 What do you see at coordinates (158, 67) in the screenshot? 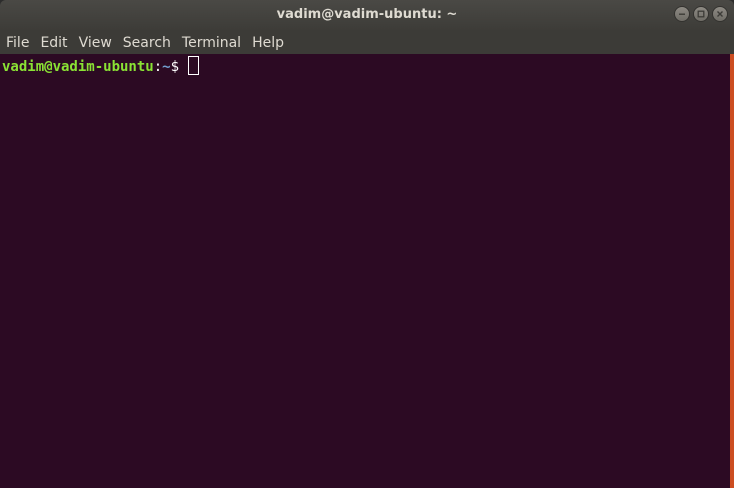
I see `prompt-colon: :` at bounding box center [158, 67].